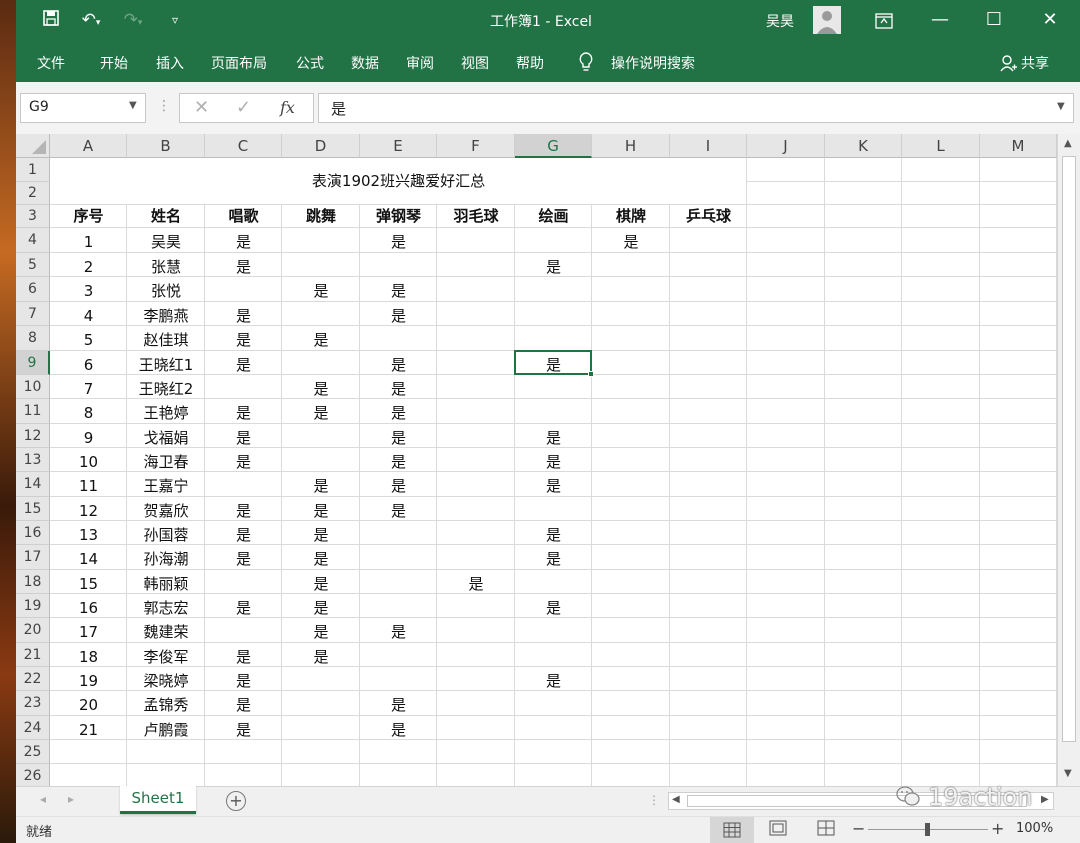  I want to click on row-header-4: 4, so click(33, 240).